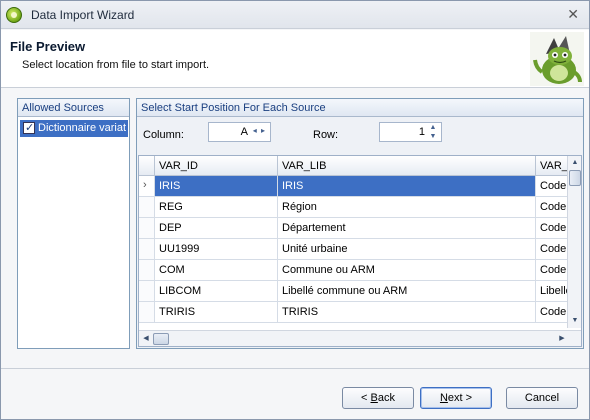  What do you see at coordinates (295, 15) in the screenshot?
I see `title-bar: Data Import Wizard ✕` at bounding box center [295, 15].